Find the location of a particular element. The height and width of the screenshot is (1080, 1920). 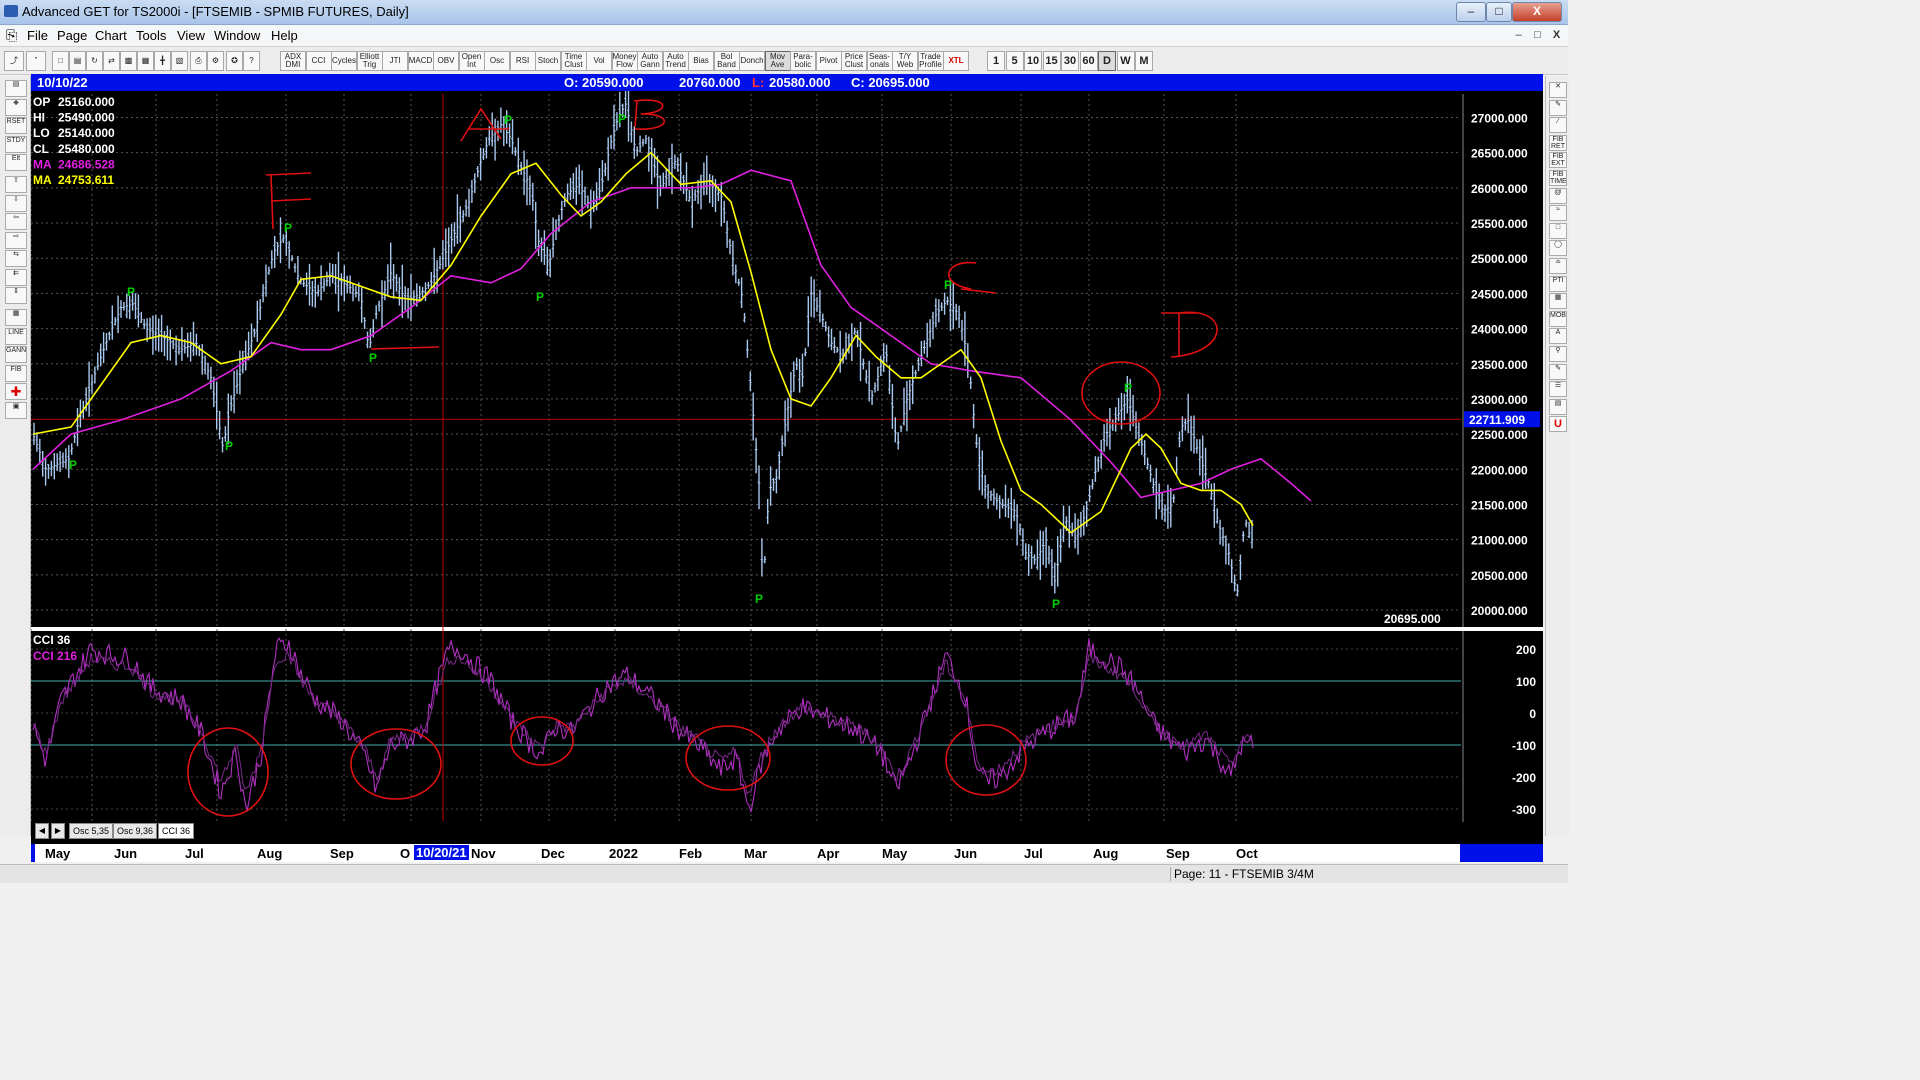

study-button-xtl: XTL is located at coordinates (956, 61).